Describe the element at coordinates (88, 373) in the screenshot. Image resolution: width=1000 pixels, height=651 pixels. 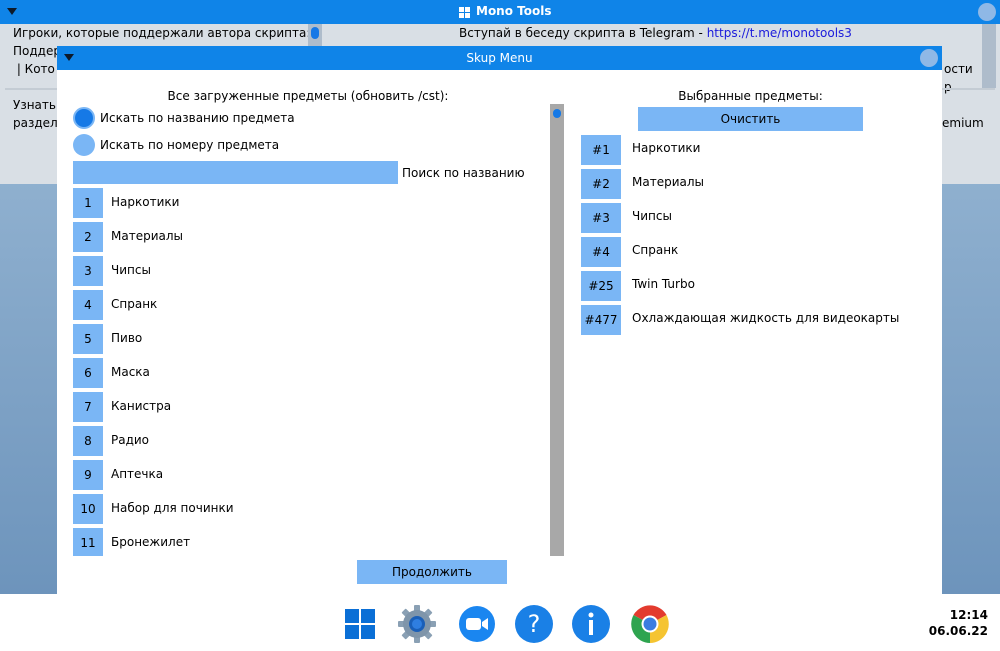
I see `item-number: 6` at that location.